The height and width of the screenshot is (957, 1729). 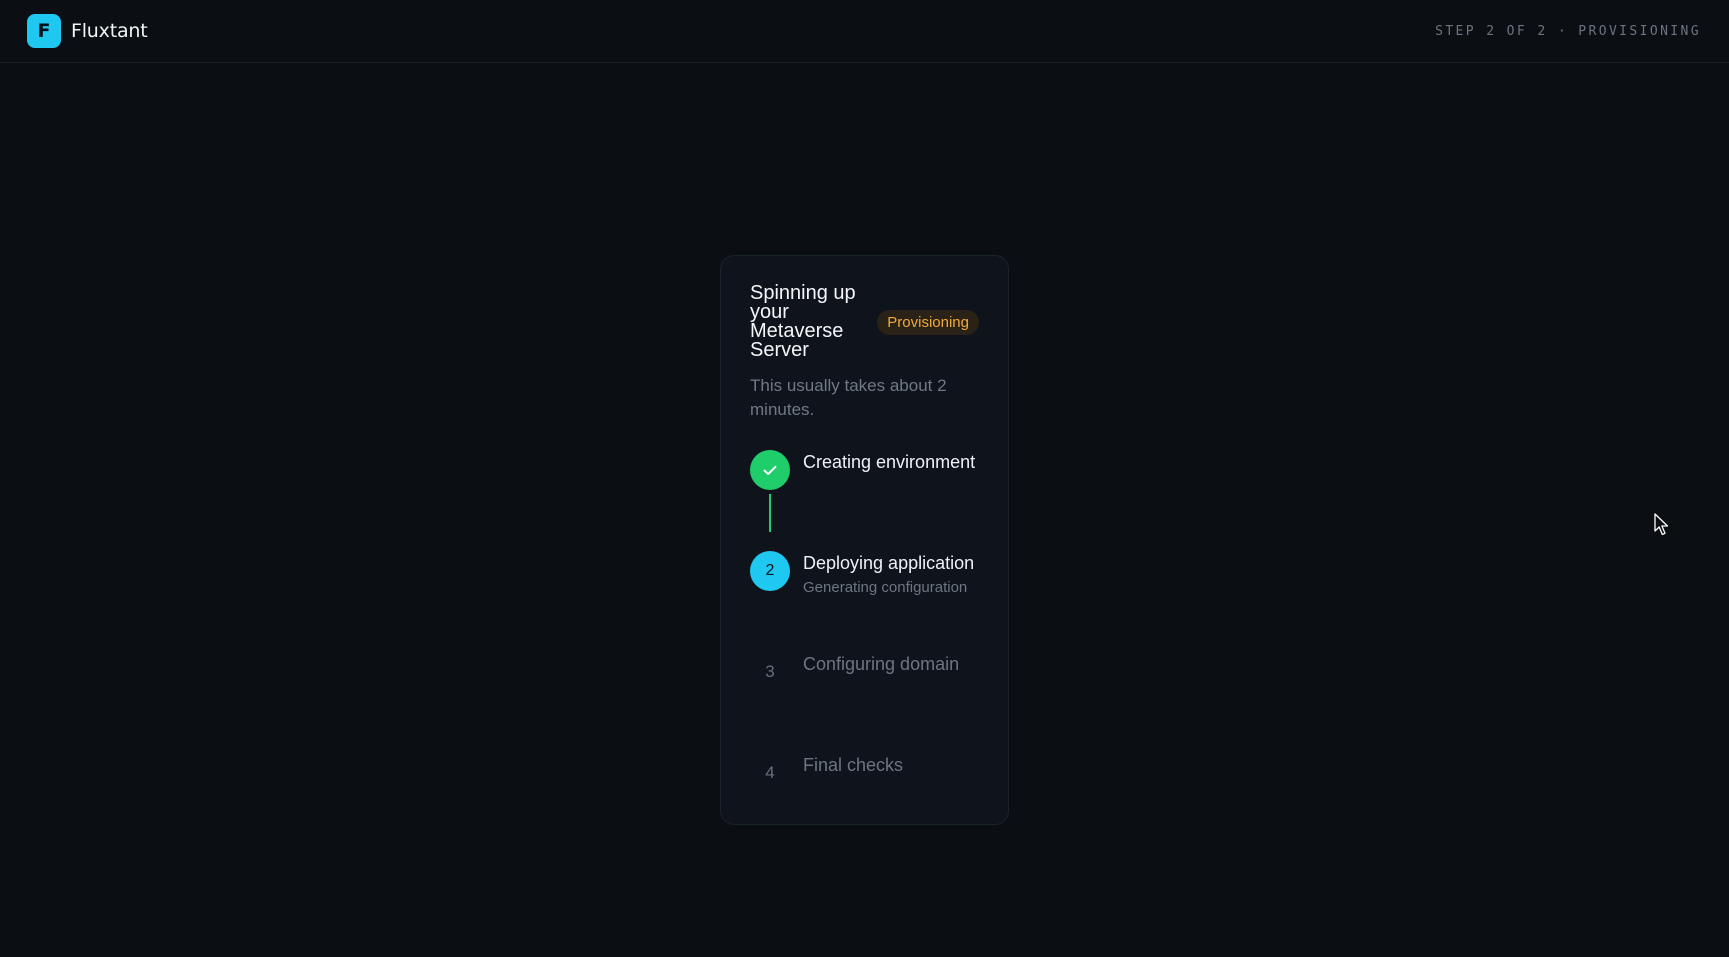 What do you see at coordinates (109, 31) in the screenshot?
I see `brand-name: Fluxtant` at bounding box center [109, 31].